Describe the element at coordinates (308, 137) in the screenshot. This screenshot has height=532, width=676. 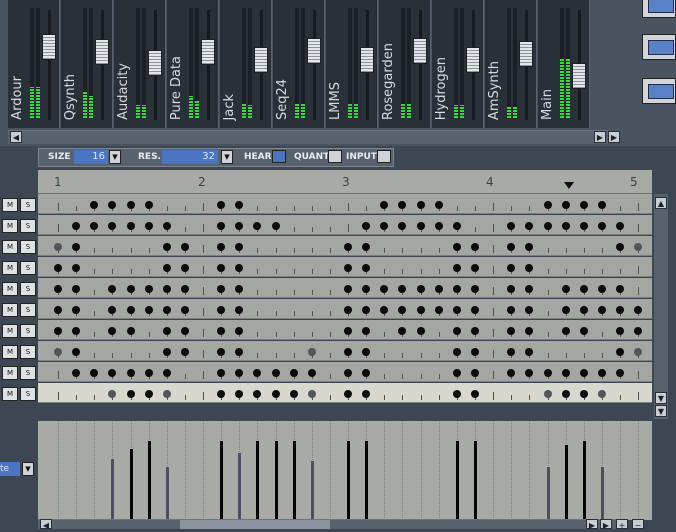
I see `mixer-horizontal-scrollbar` at that location.